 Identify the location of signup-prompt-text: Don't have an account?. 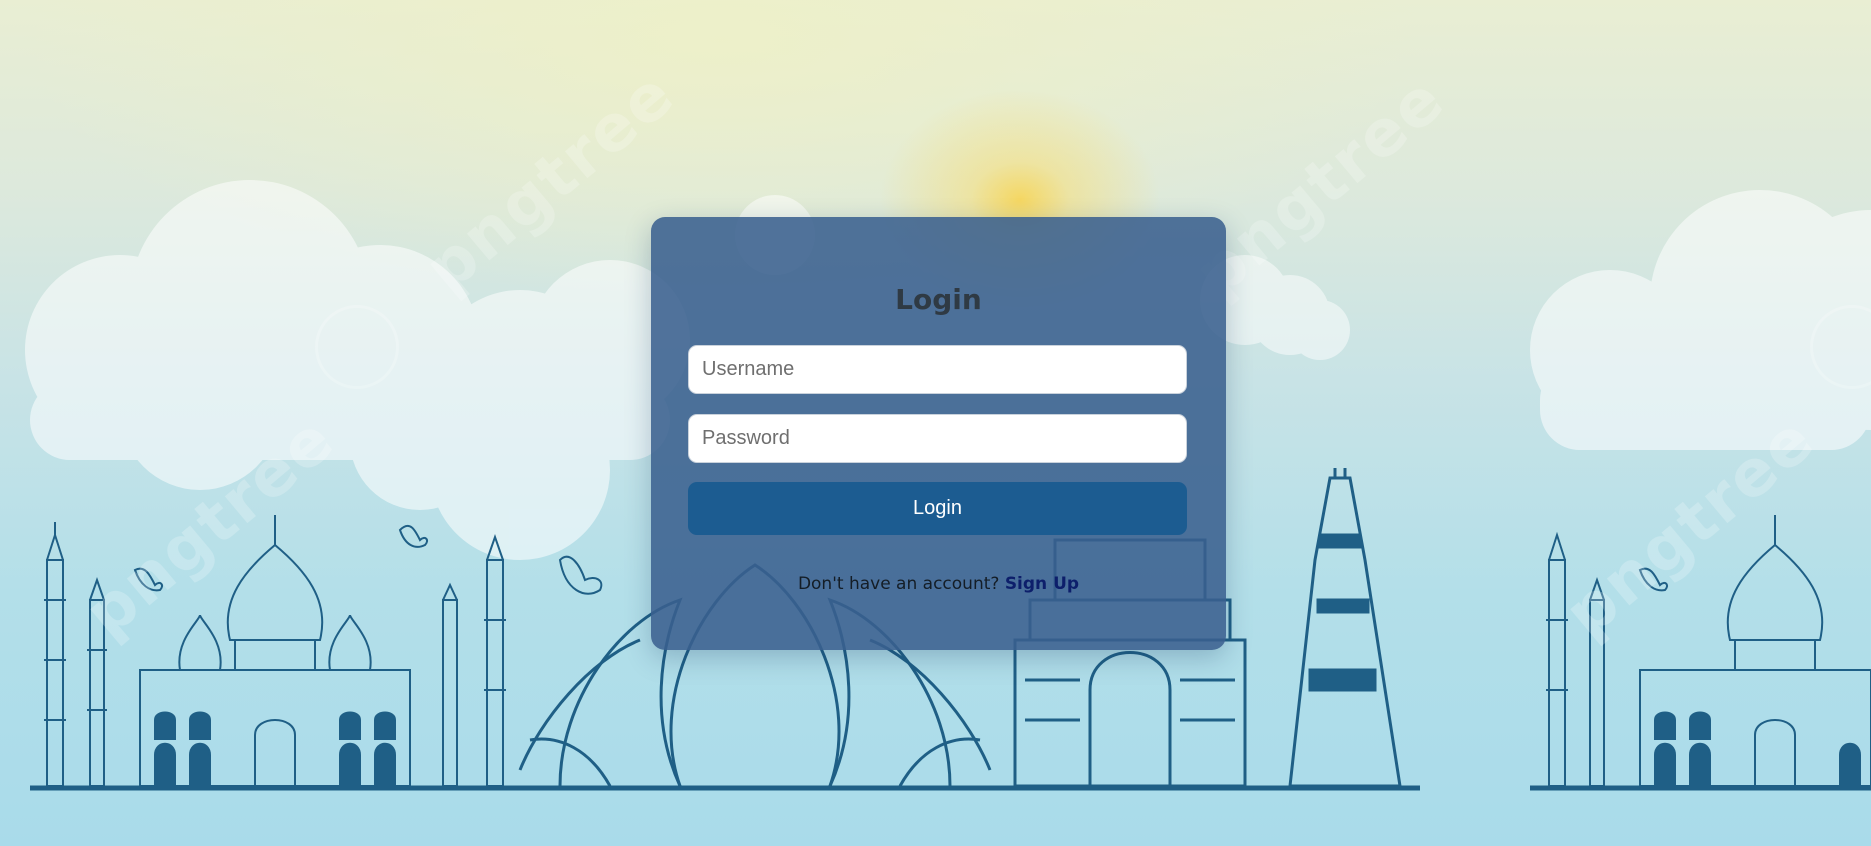
(898, 584).